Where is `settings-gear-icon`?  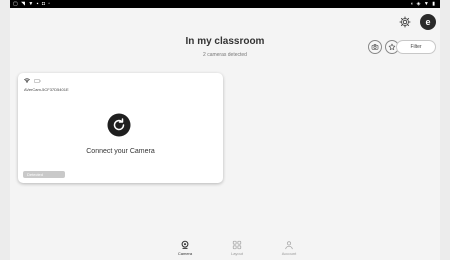 settings-gear-icon is located at coordinates (405, 22).